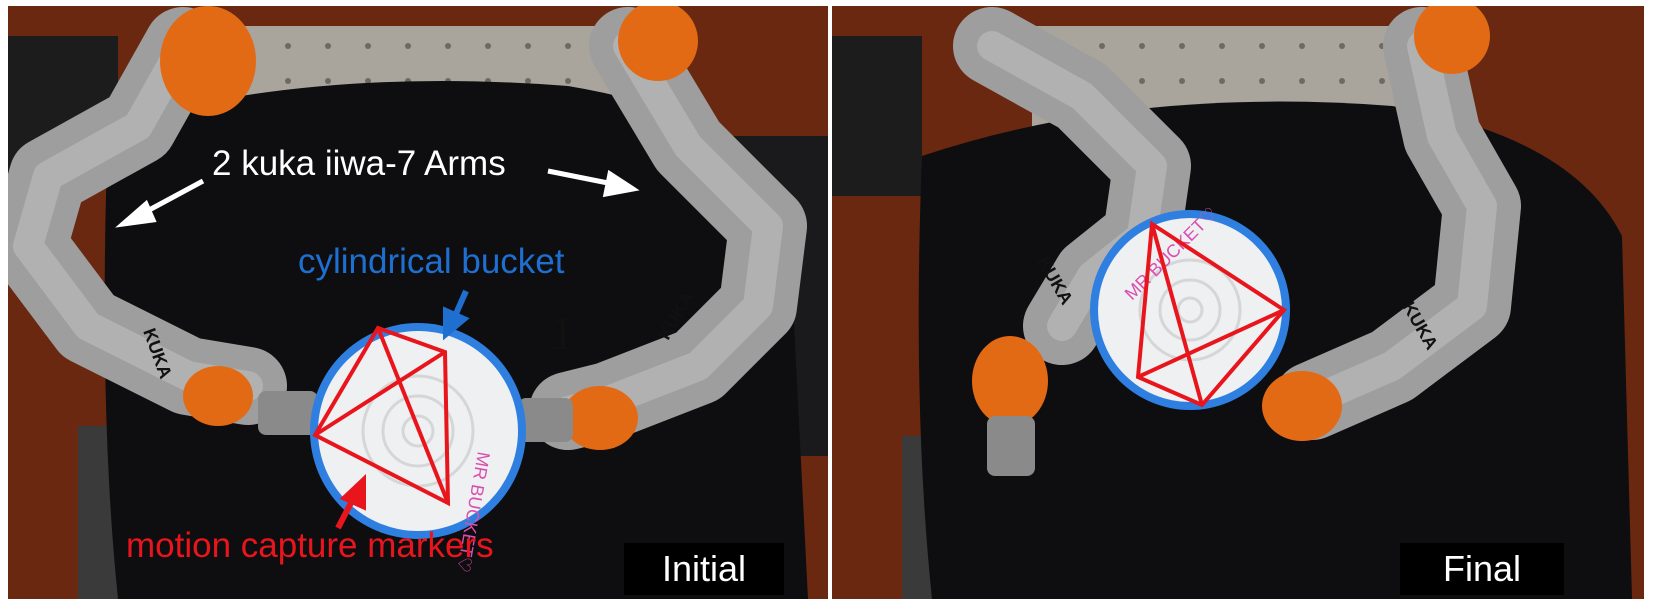  Describe the element at coordinates (562, 333) in the screenshot. I see `stray-digit: 1` at that location.